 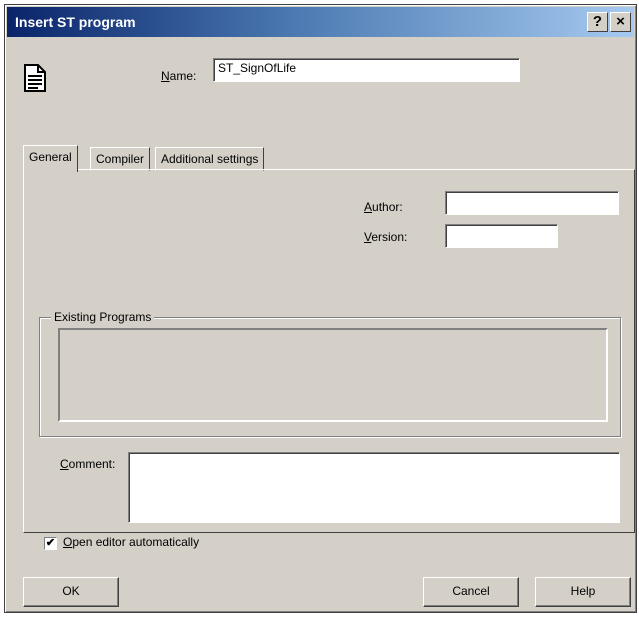 I want to click on existing-programs-list, so click(x=333, y=375).